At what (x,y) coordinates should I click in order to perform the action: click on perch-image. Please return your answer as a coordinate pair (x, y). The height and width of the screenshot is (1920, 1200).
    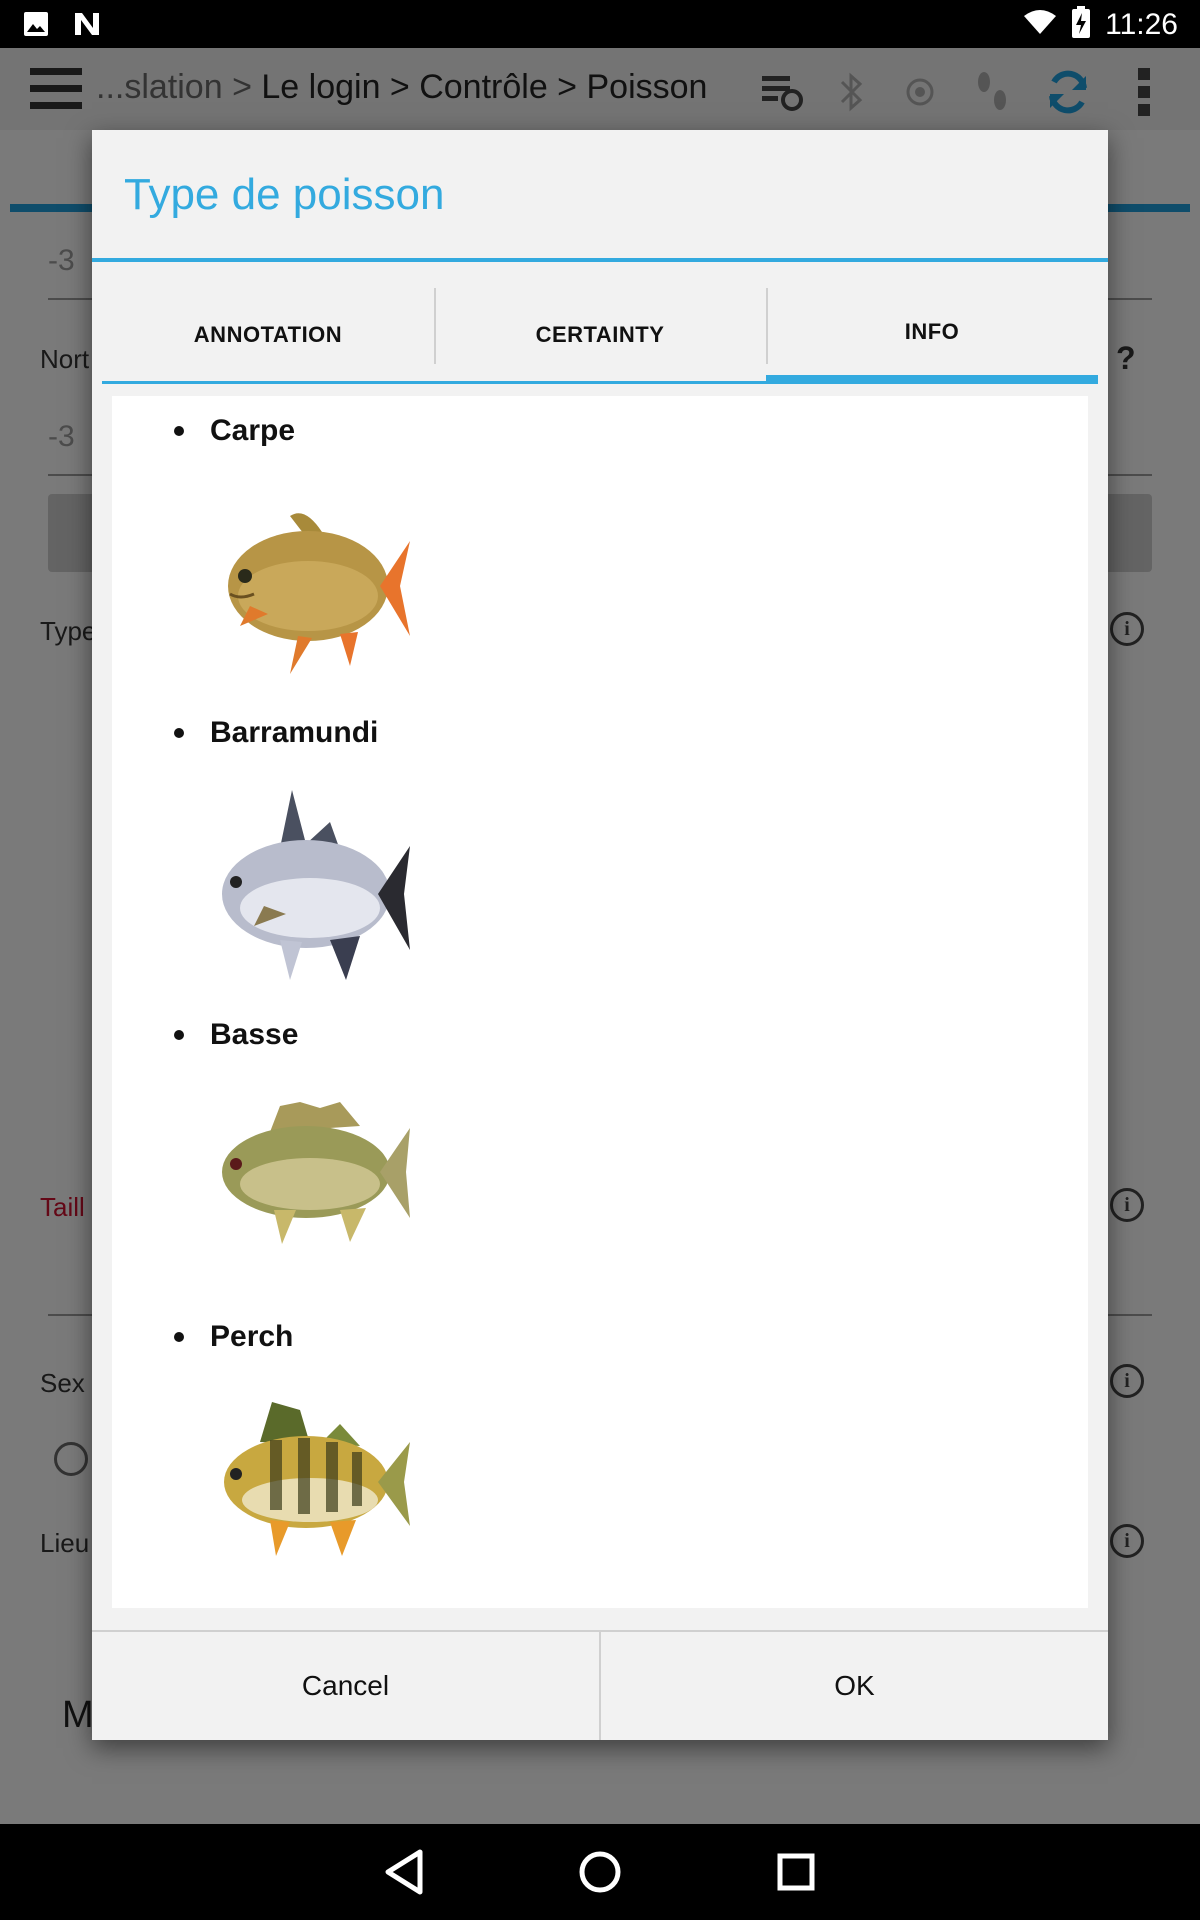
    Looking at the image, I should click on (310, 1483).